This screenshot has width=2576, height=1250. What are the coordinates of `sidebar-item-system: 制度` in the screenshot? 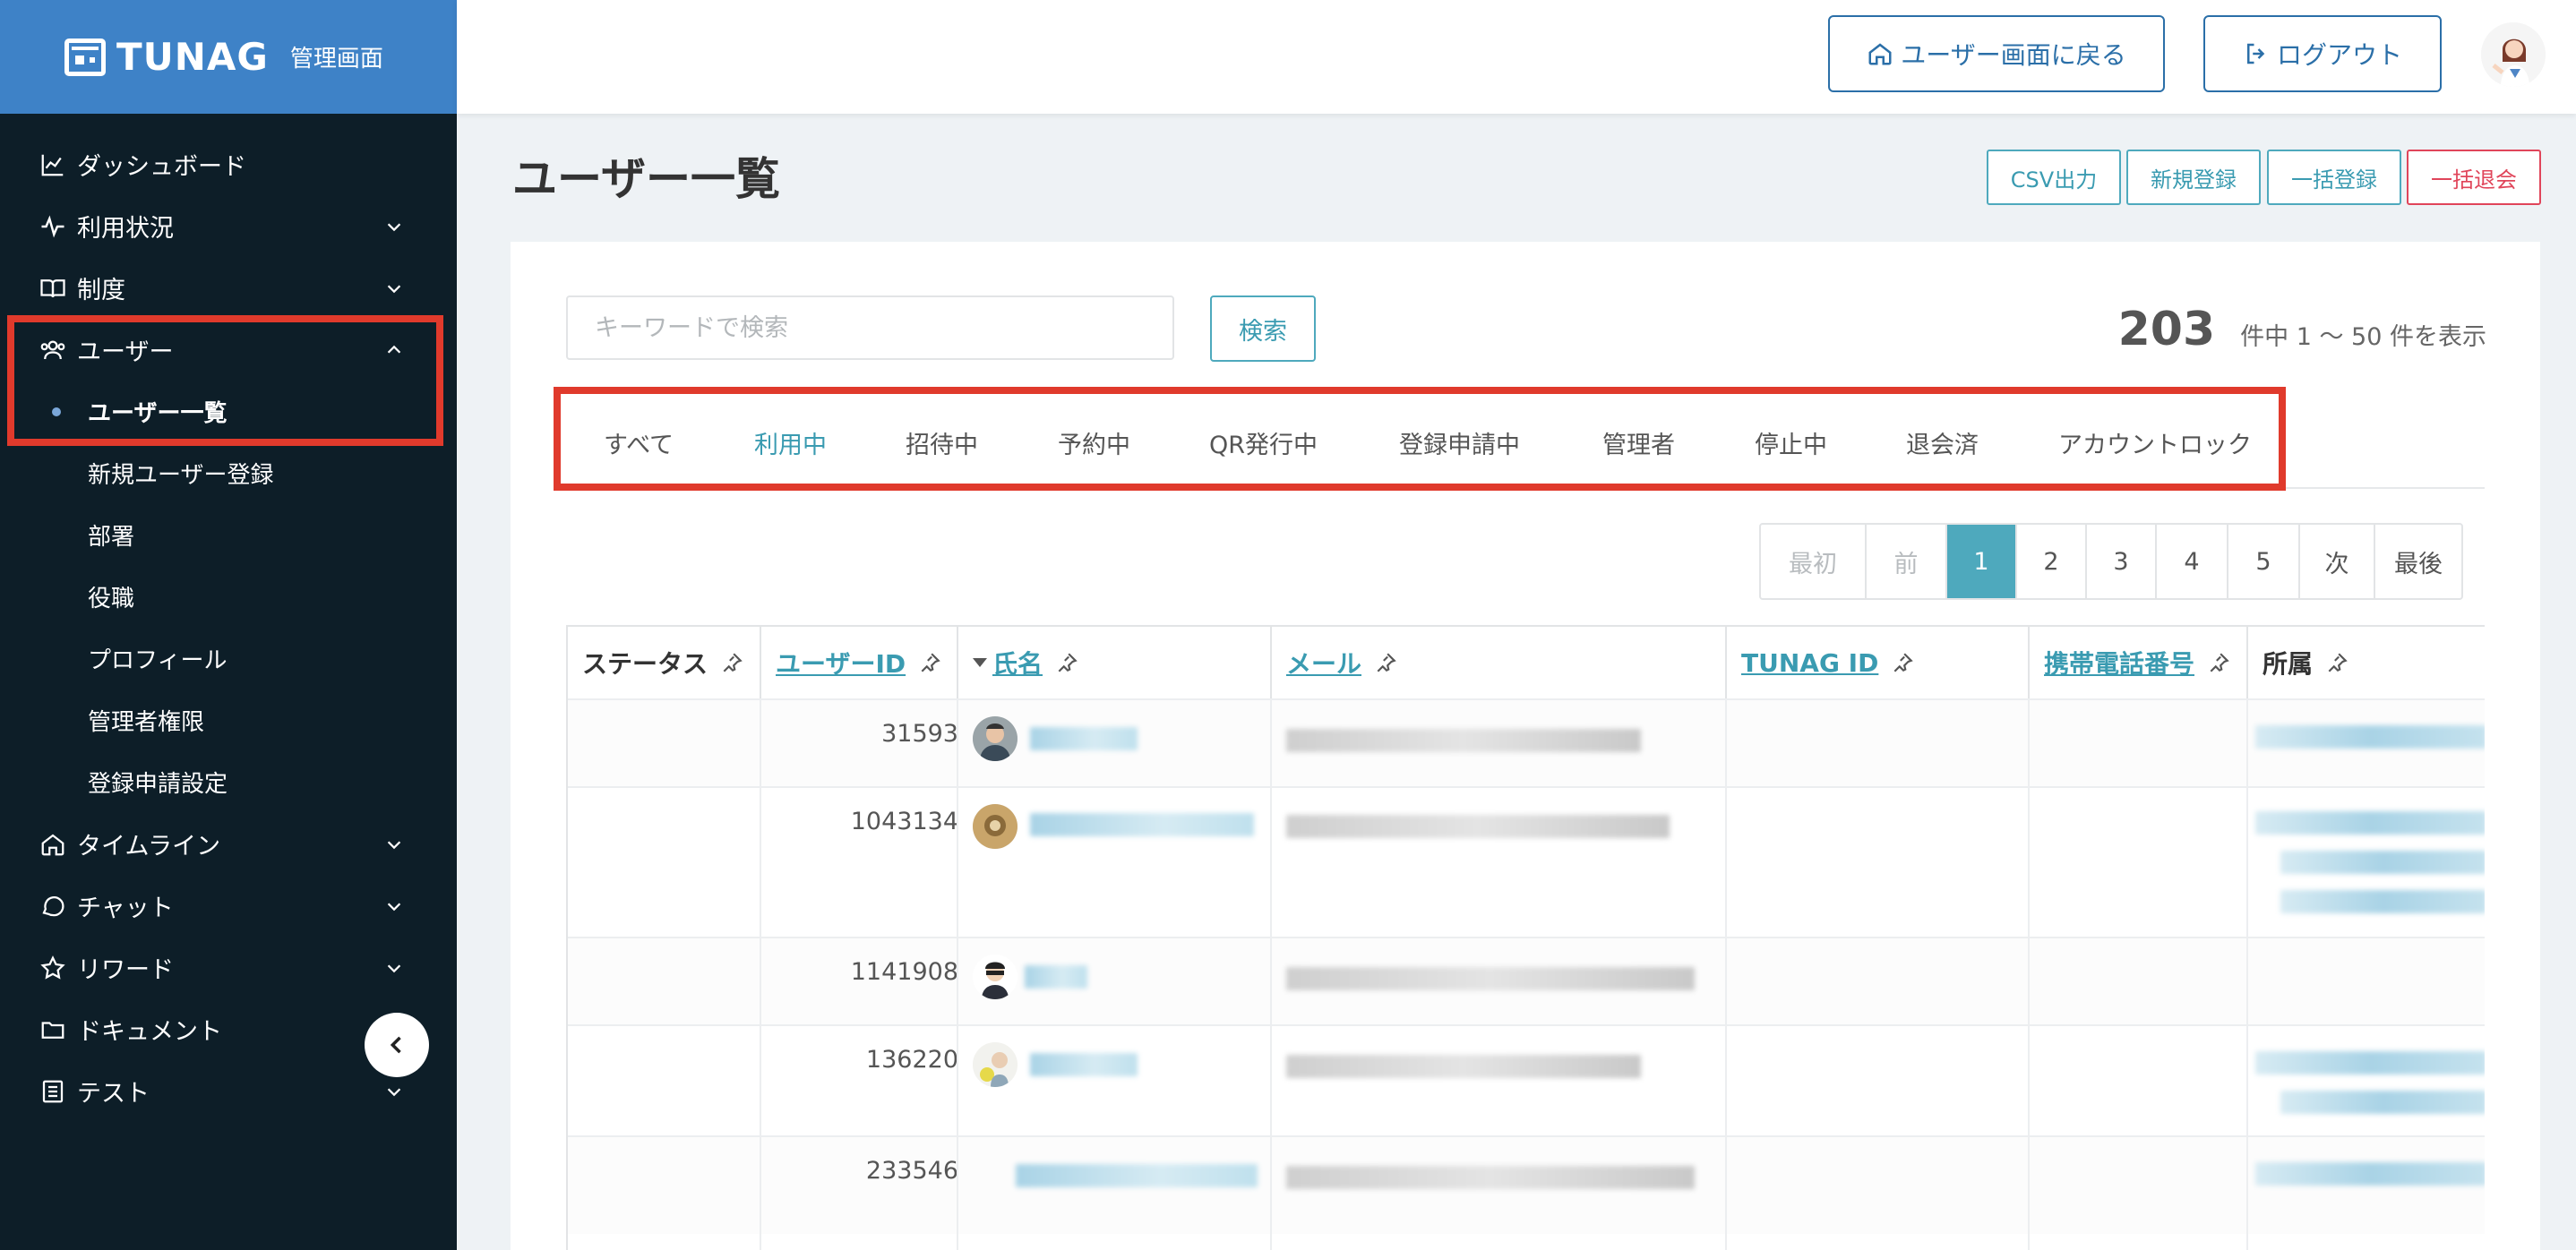 It's located at (228, 288).